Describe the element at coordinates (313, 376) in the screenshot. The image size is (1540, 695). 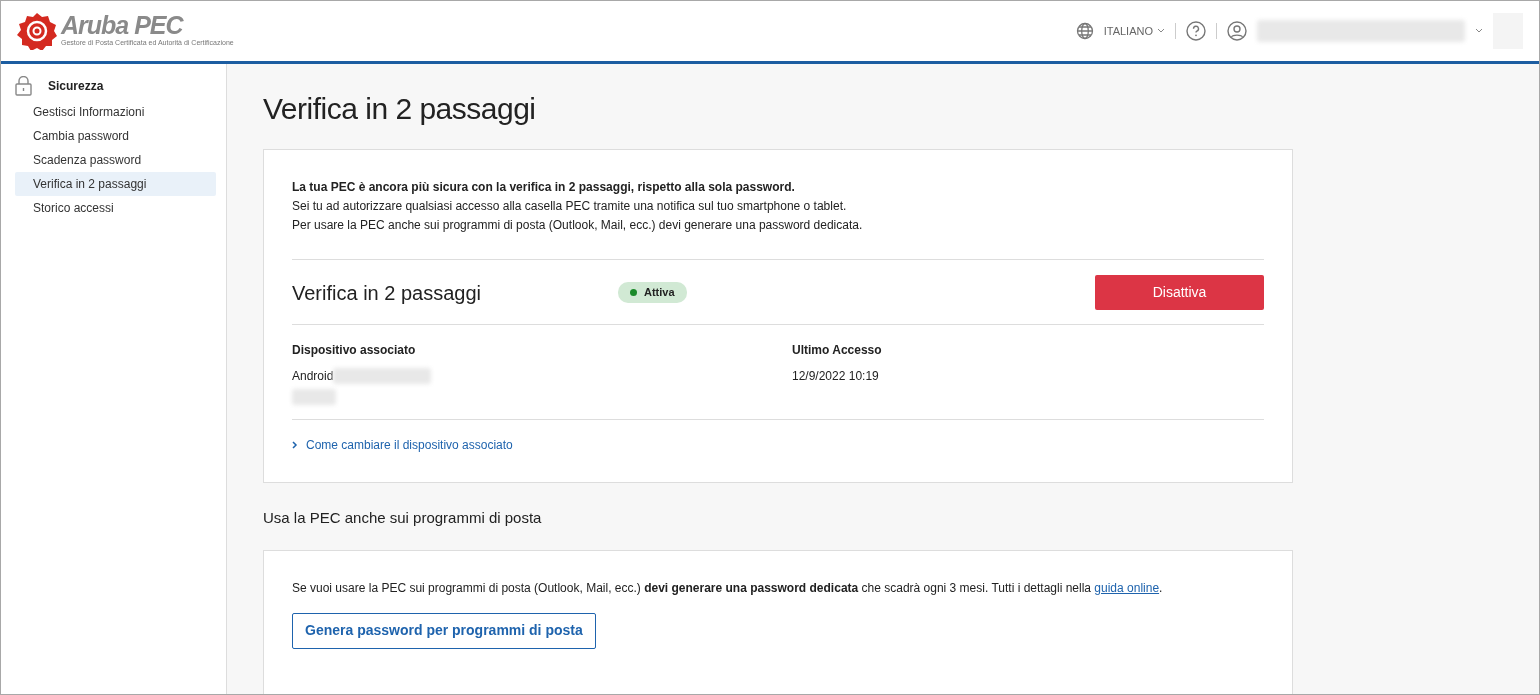
I see `device-name: Android` at that location.